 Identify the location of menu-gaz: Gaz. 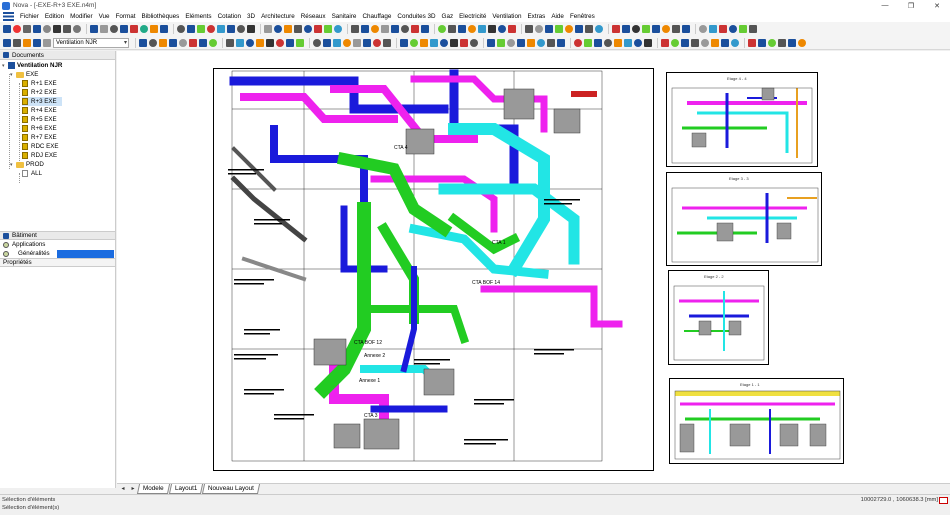
(448, 16).